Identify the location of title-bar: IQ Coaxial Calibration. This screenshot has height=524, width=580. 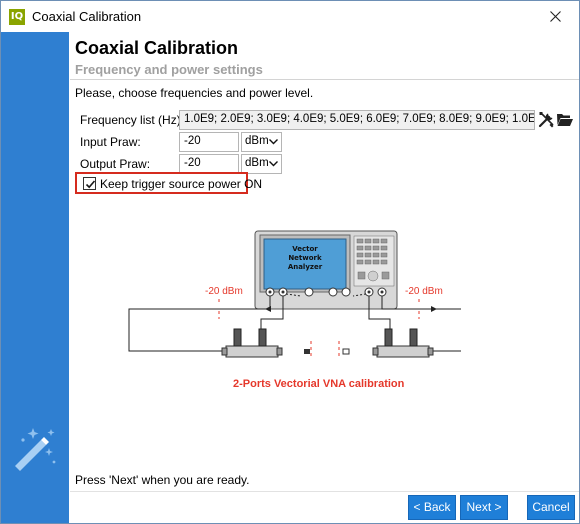
(290, 16).